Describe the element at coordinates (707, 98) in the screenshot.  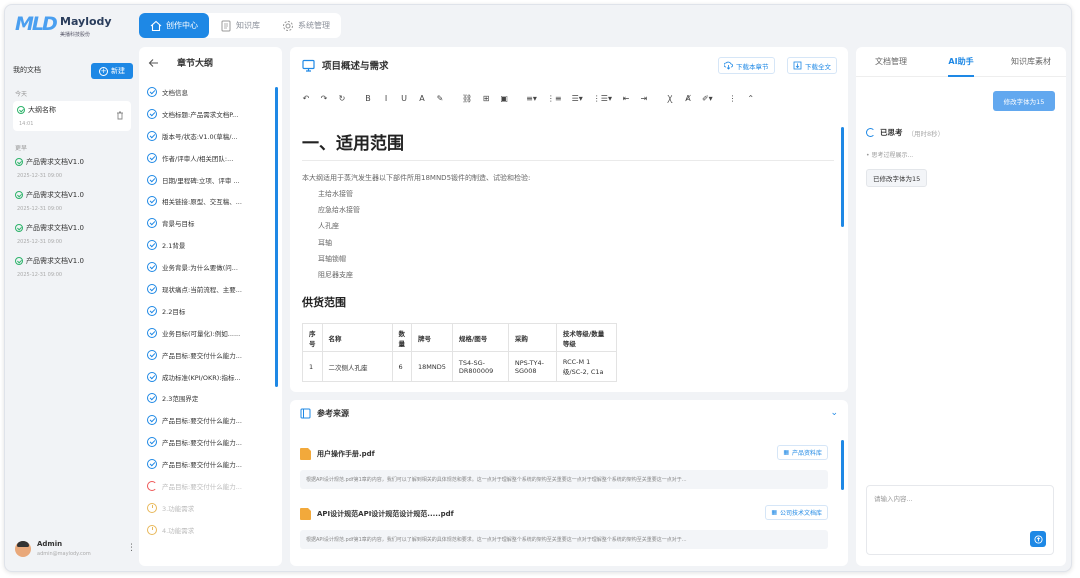
I see `toolbar-button: ✐▾` at that location.